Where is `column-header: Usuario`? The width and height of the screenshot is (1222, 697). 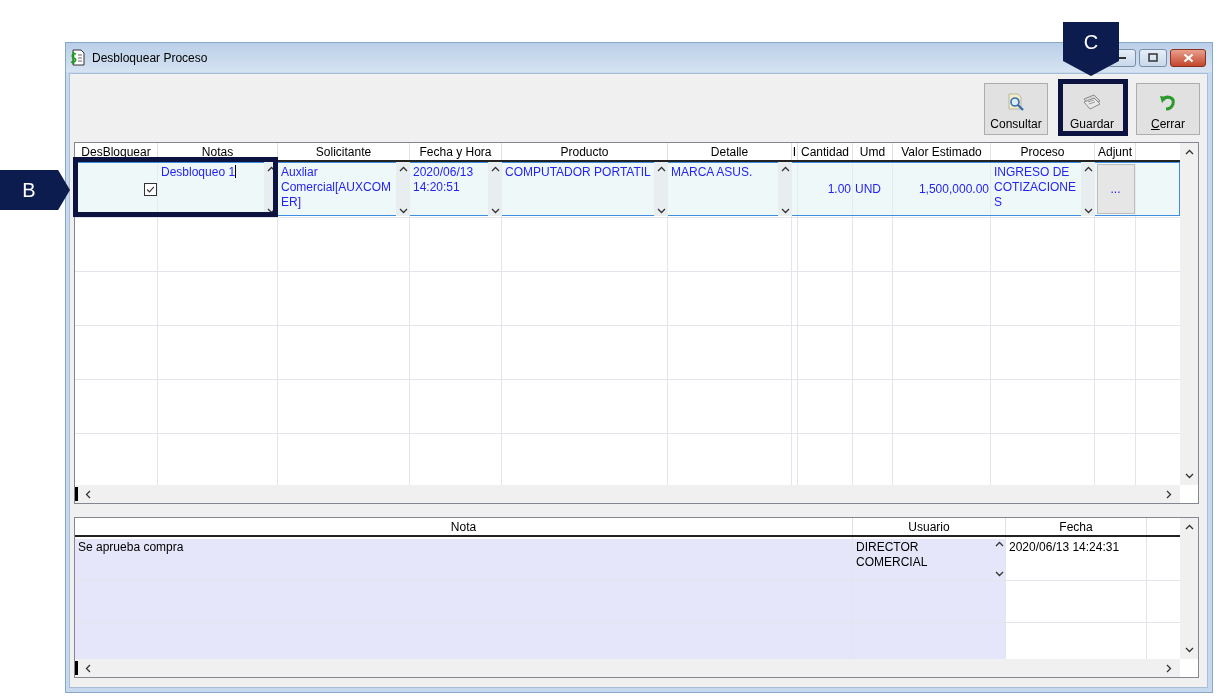 column-header: Usuario is located at coordinates (929, 526).